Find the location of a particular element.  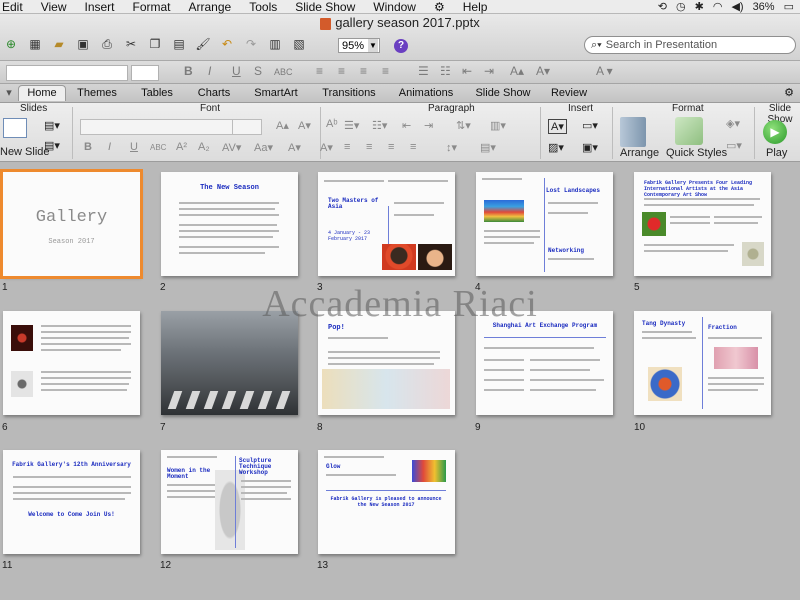

clear-format-icon: Aᵇ is located at coordinates (332, 124).